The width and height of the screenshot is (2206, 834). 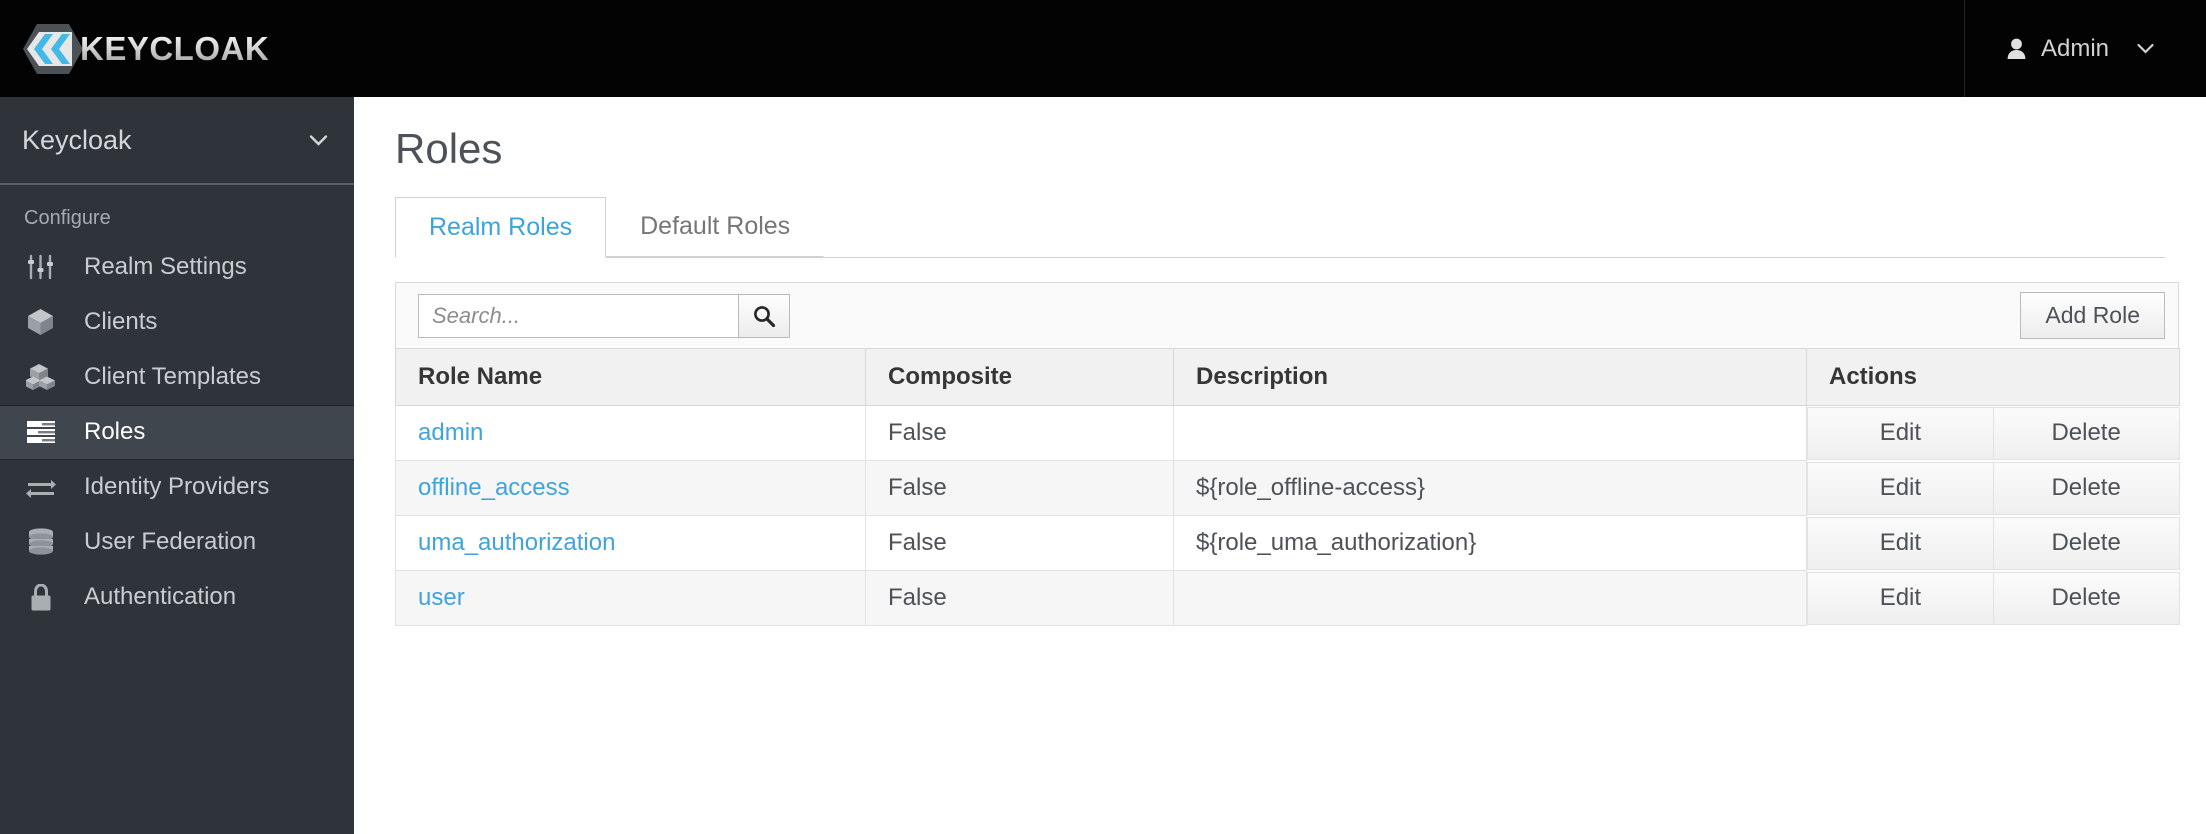 I want to click on sidebar-item-client-templates: Client Templates, so click(x=177, y=377).